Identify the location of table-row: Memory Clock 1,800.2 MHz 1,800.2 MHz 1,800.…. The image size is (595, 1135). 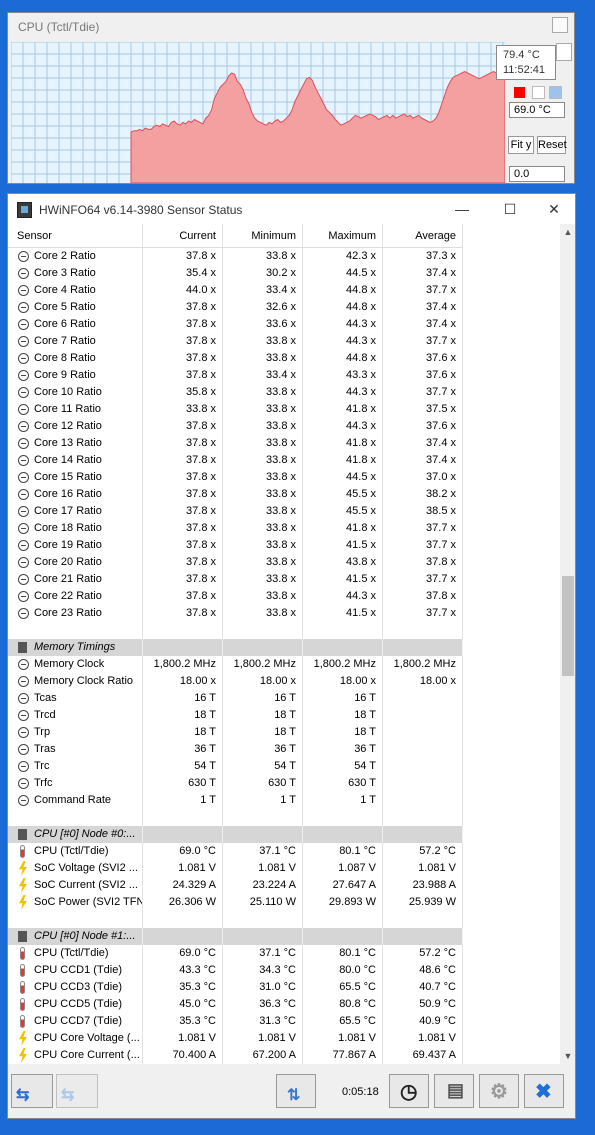
(235, 664).